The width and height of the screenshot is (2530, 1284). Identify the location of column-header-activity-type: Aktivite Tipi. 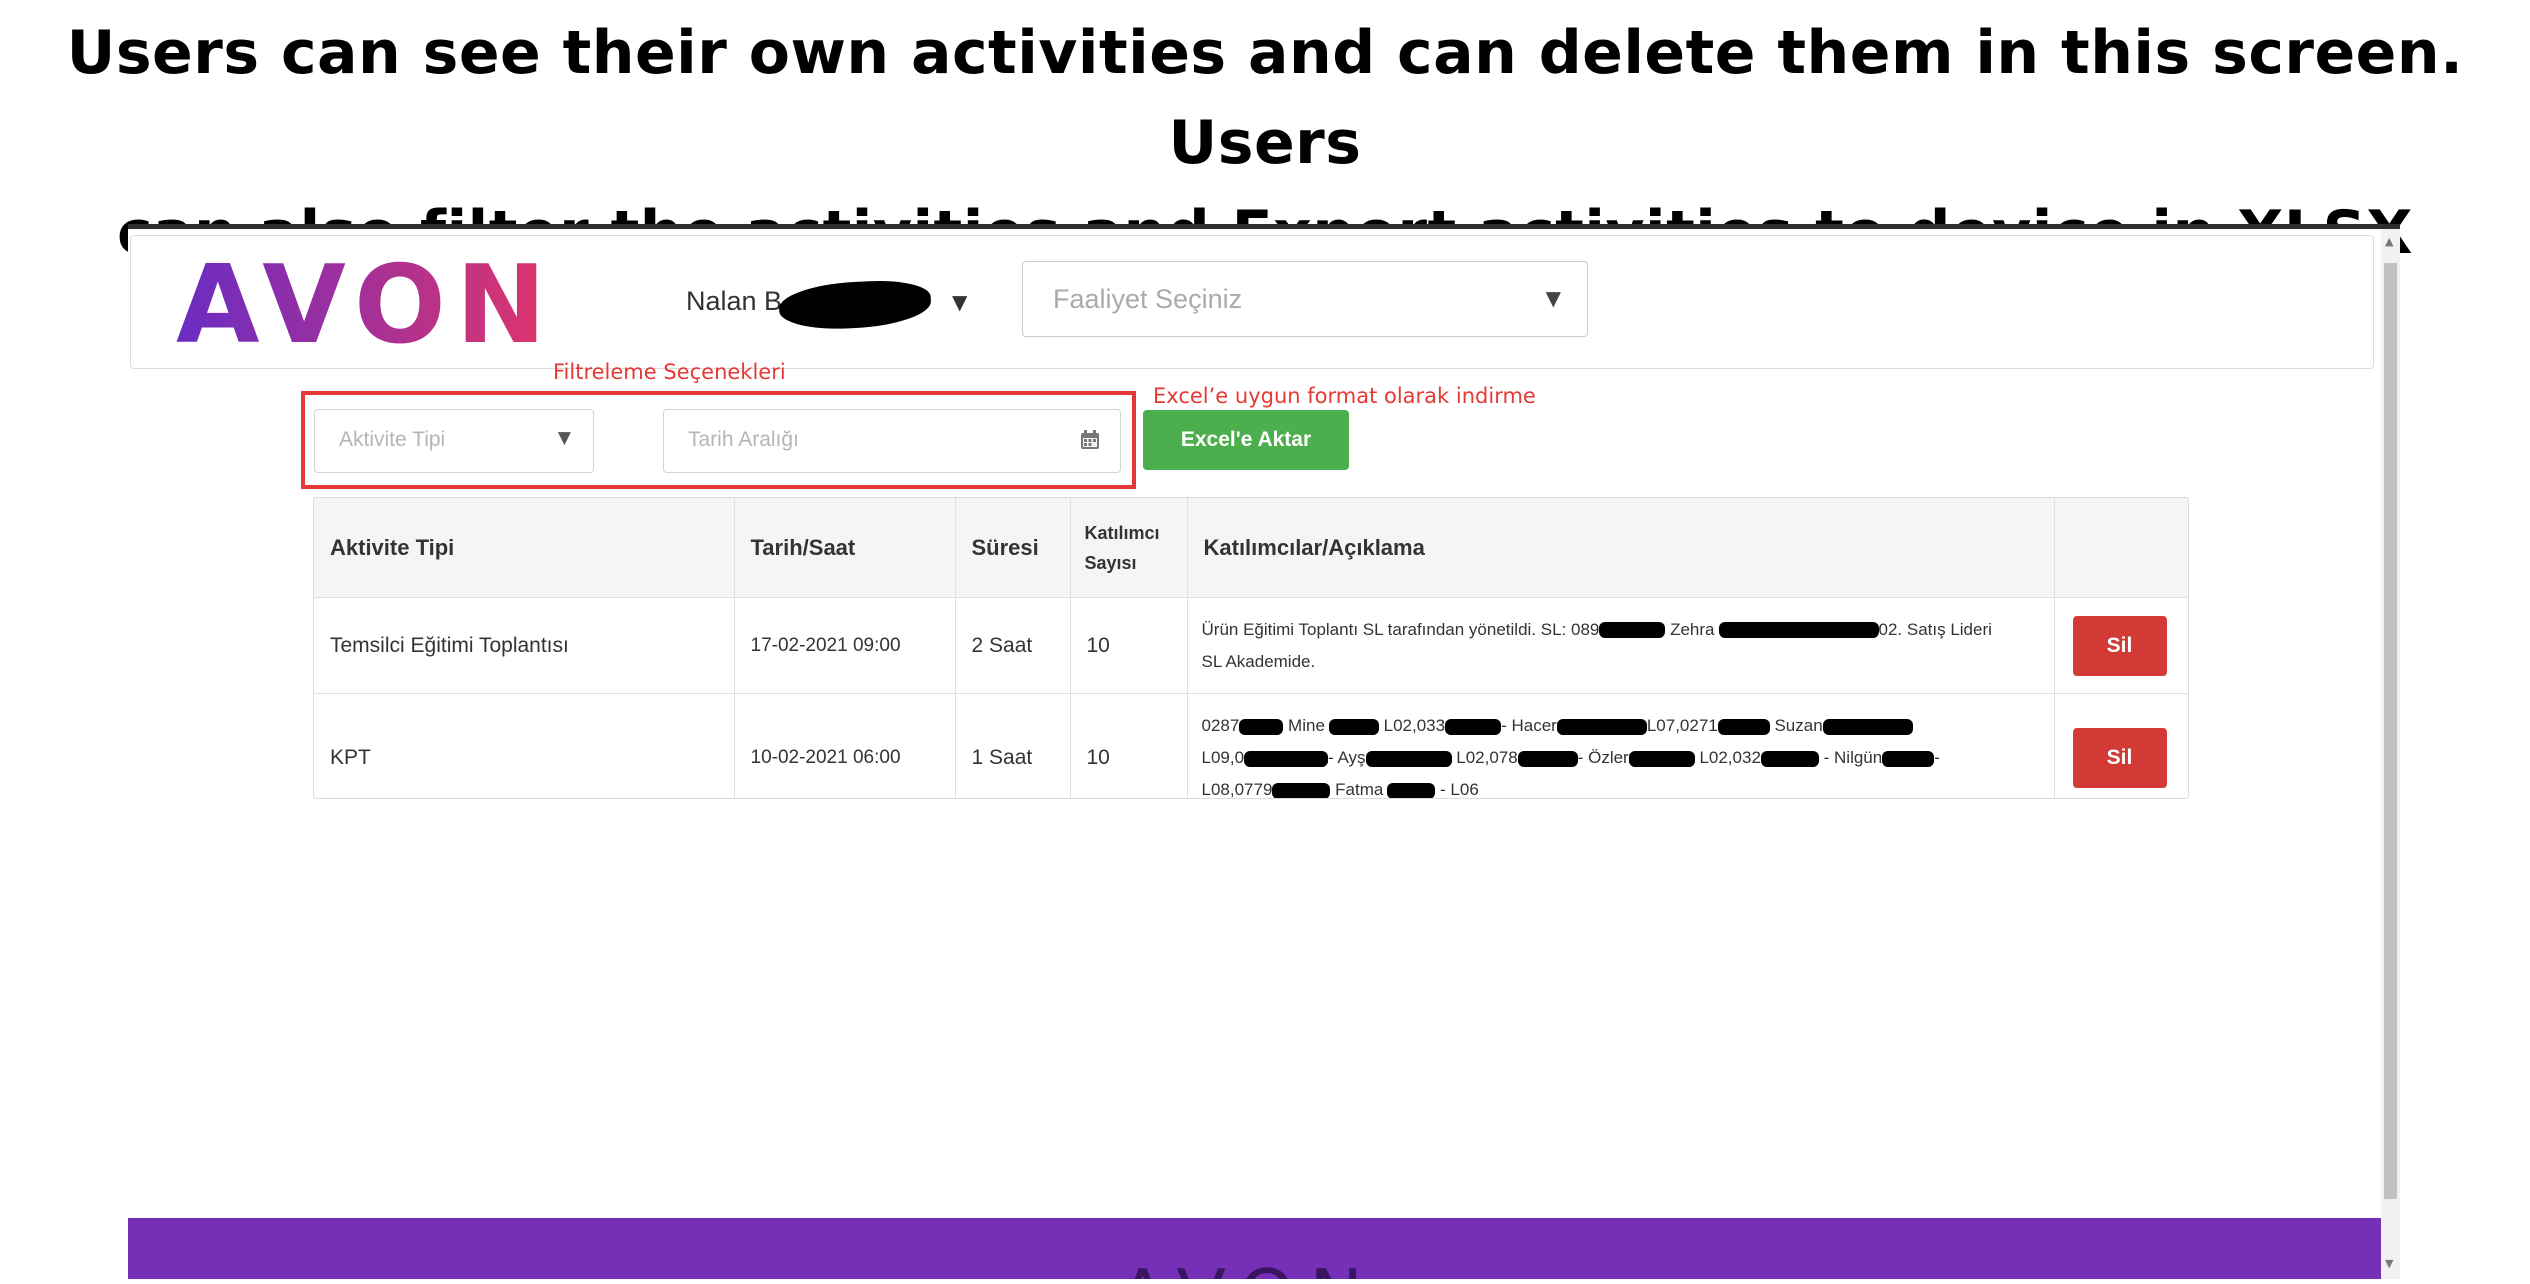
(524, 548).